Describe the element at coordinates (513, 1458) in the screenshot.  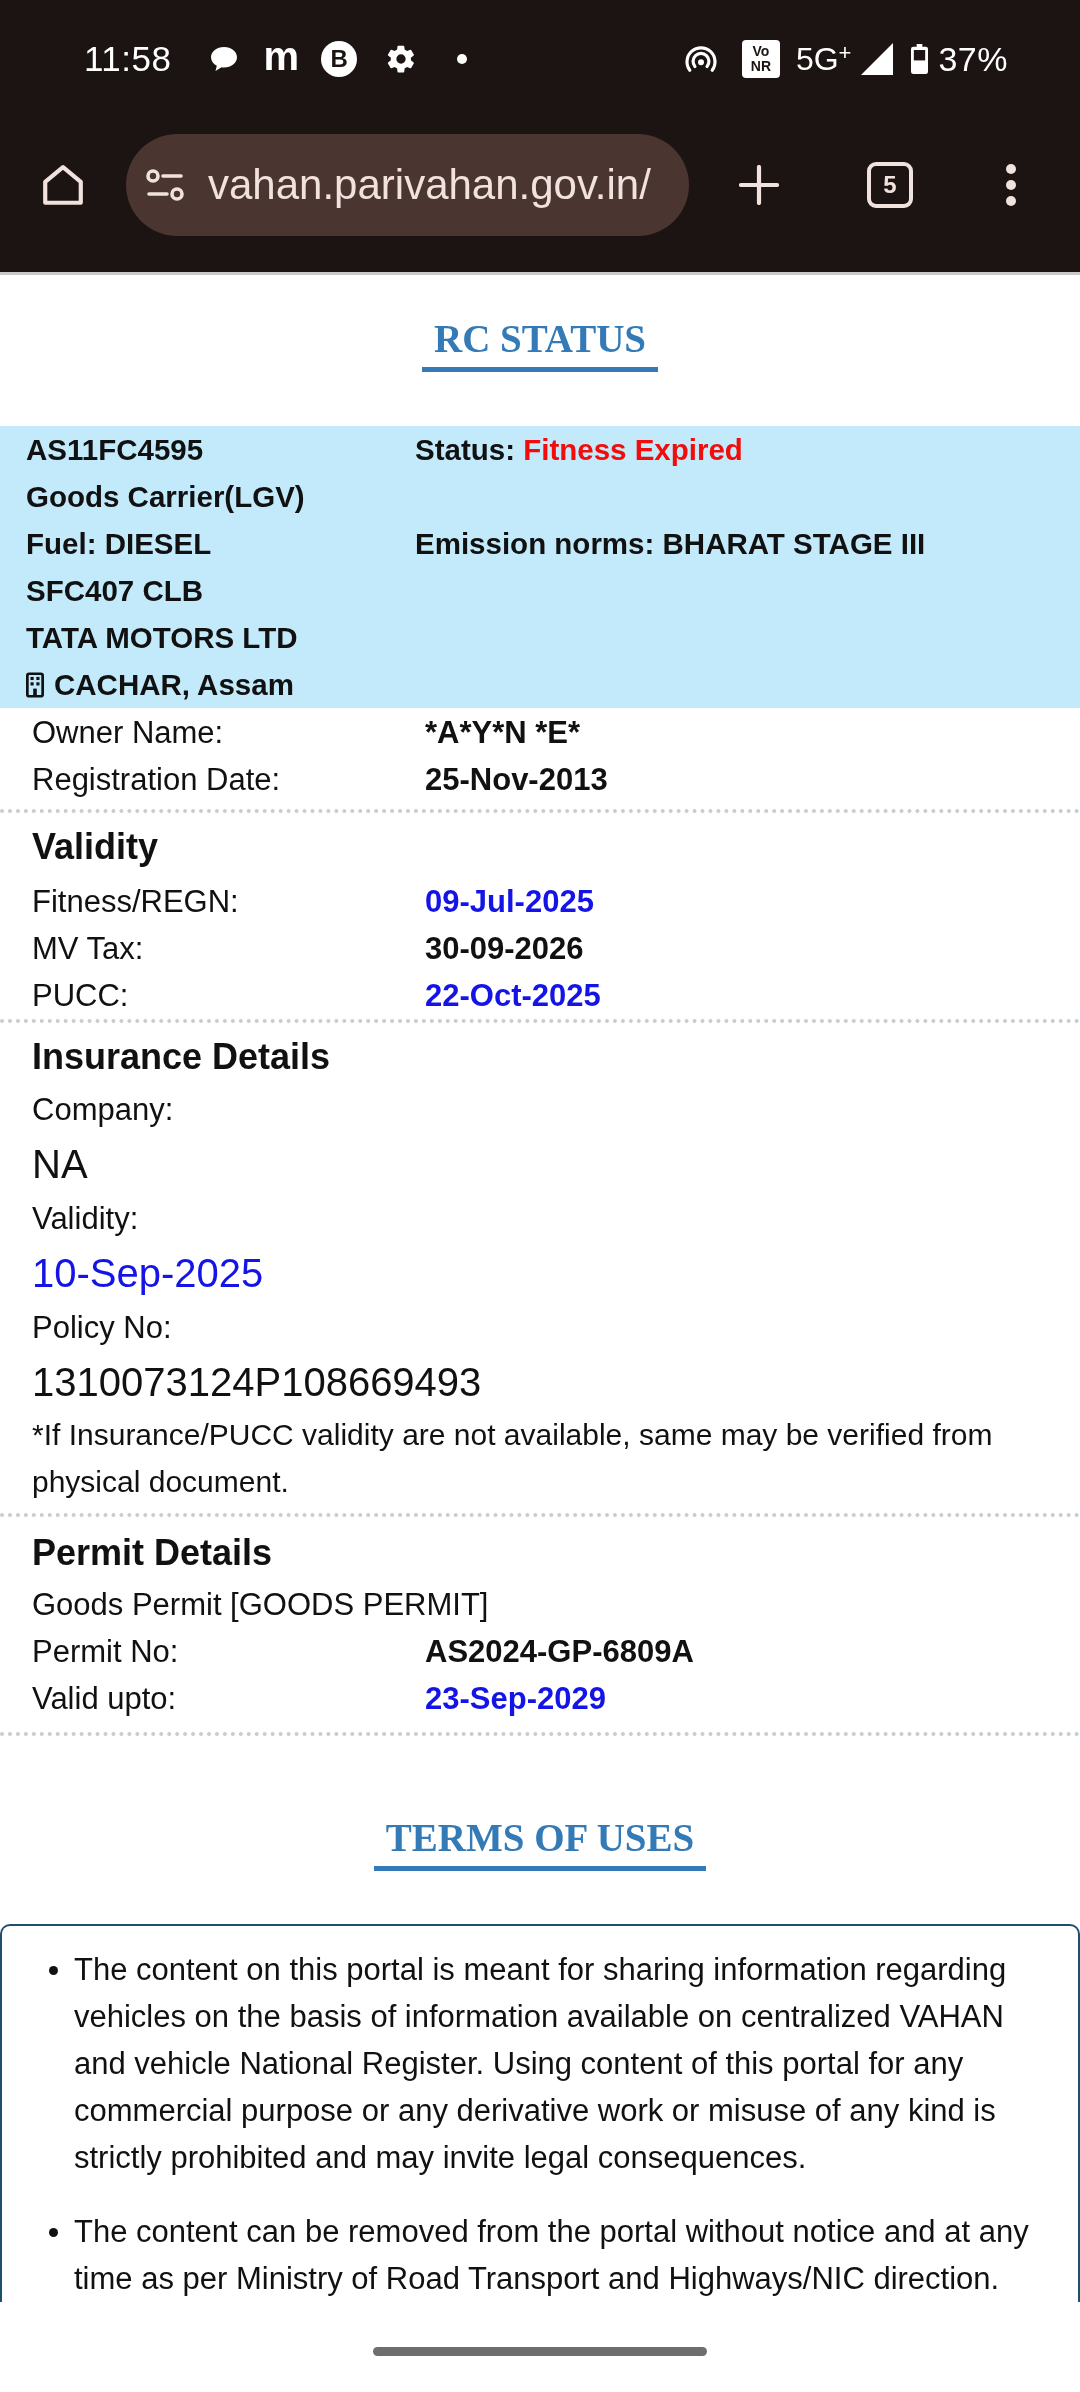
I see `insurance-note: *If Insurance/PUCC validity are not available, same may be verified from physical document.` at that location.